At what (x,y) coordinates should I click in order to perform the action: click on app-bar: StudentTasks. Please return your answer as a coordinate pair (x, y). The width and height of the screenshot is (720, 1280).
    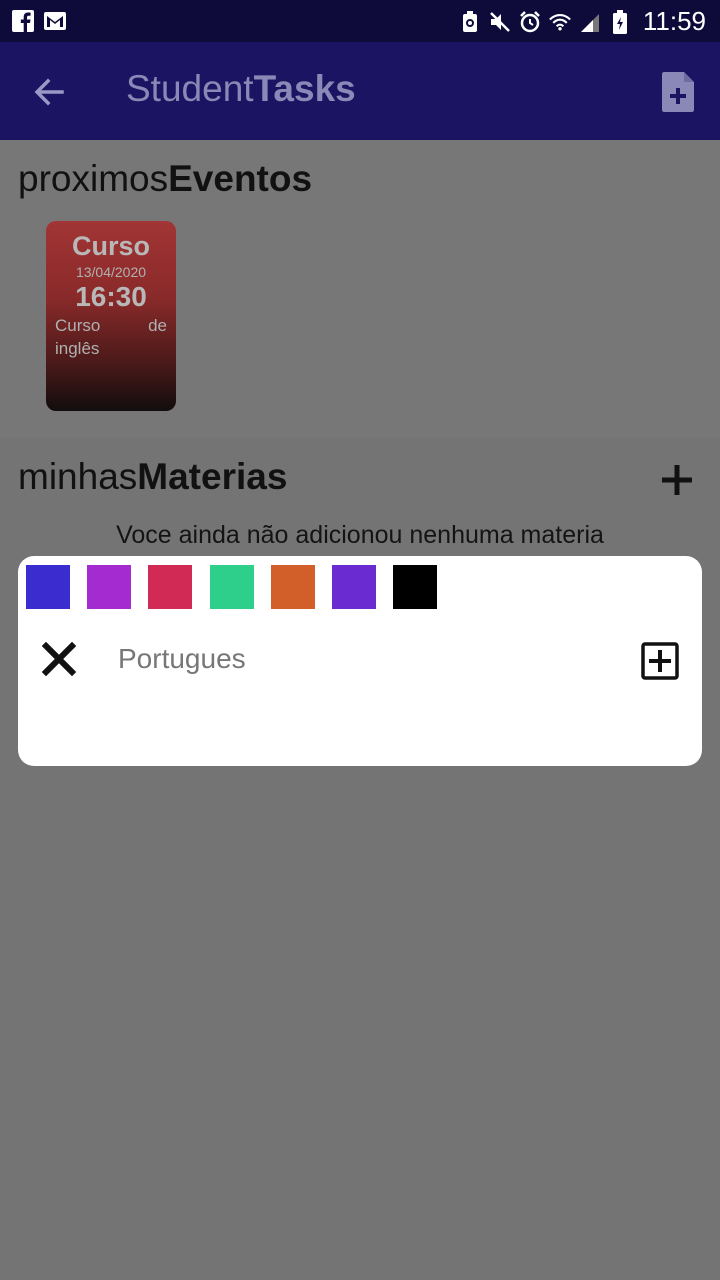
    Looking at the image, I should click on (360, 91).